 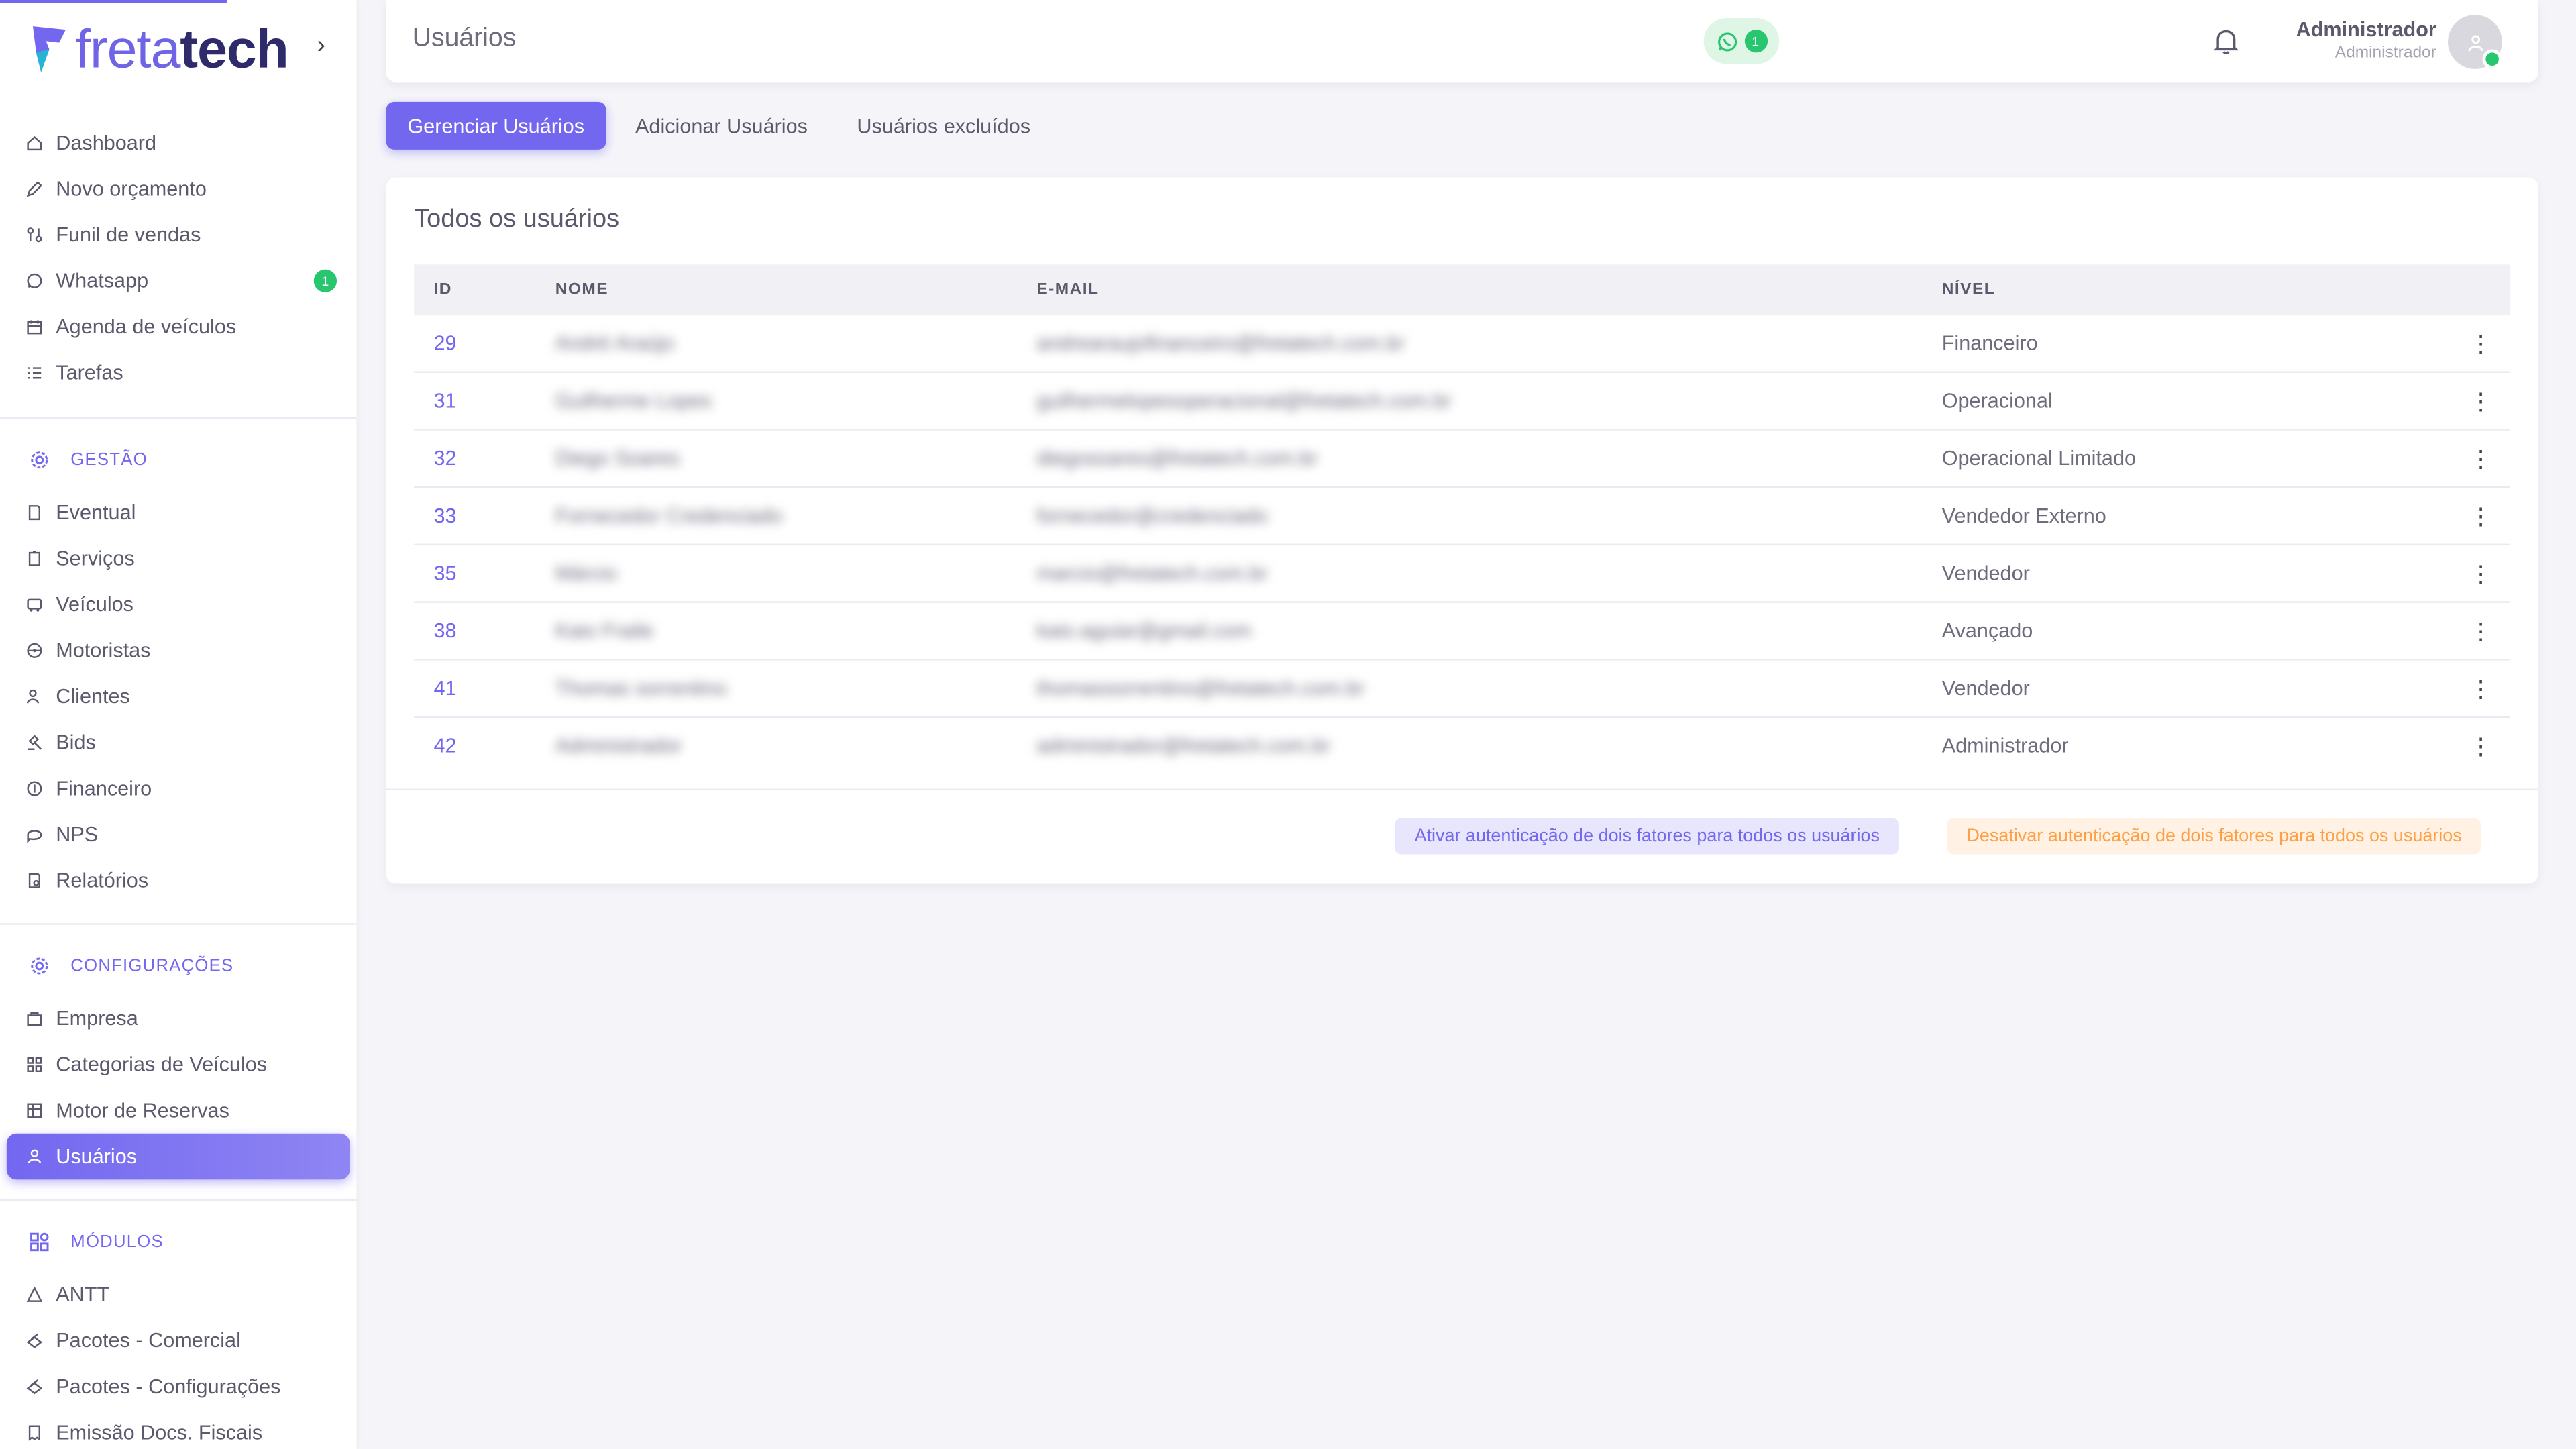 What do you see at coordinates (178, 235) in the screenshot?
I see `sidebar-item-funil-de-vendas: Funil de vendas` at bounding box center [178, 235].